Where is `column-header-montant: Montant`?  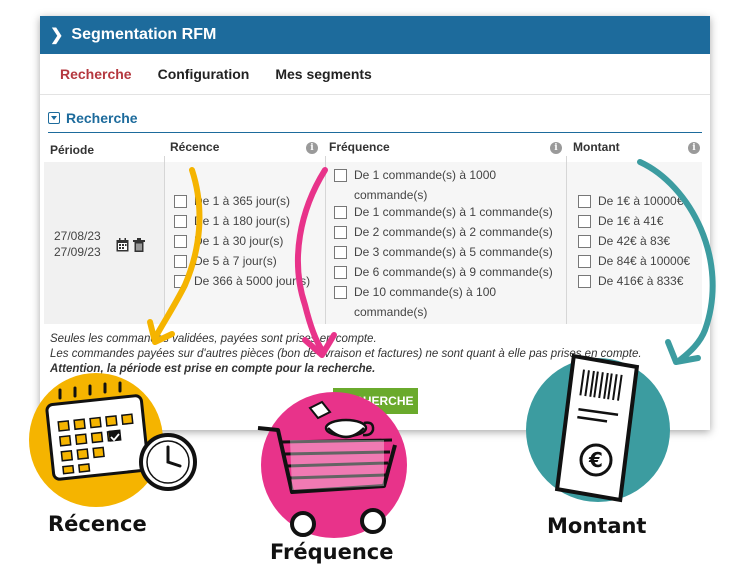 column-header-montant: Montant is located at coordinates (596, 147).